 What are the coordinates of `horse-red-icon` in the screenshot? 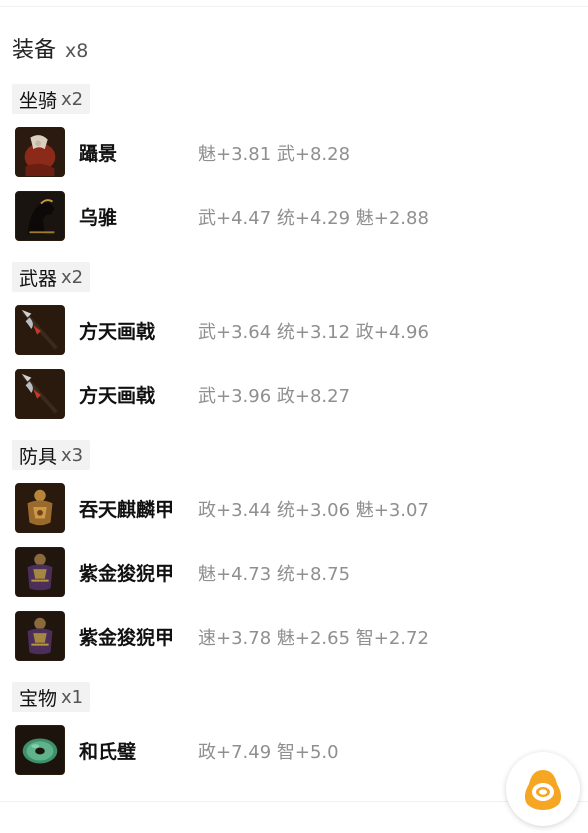 It's located at (40, 152).